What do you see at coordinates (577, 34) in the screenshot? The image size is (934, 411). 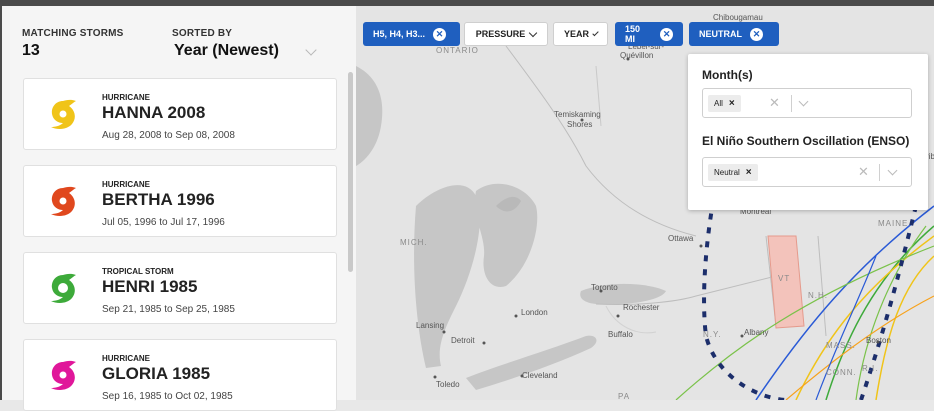 I see `year-filter-label: YEAR` at bounding box center [577, 34].